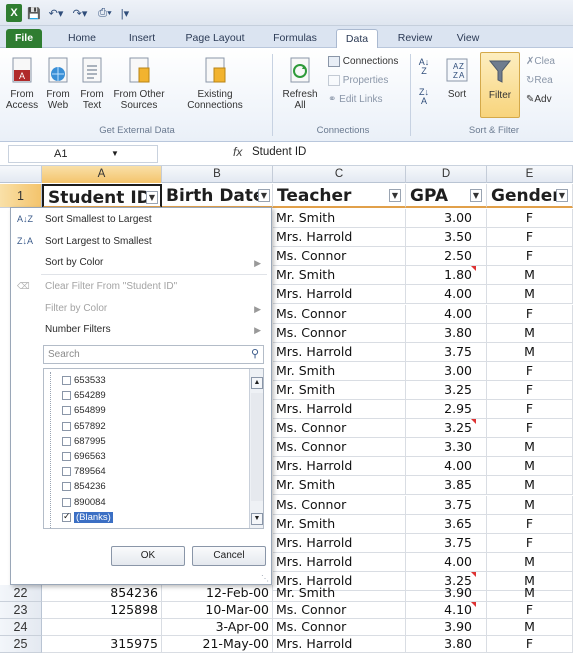 This screenshot has width=573, height=653. I want to click on from-access-button: A From Access, so click(22, 83).